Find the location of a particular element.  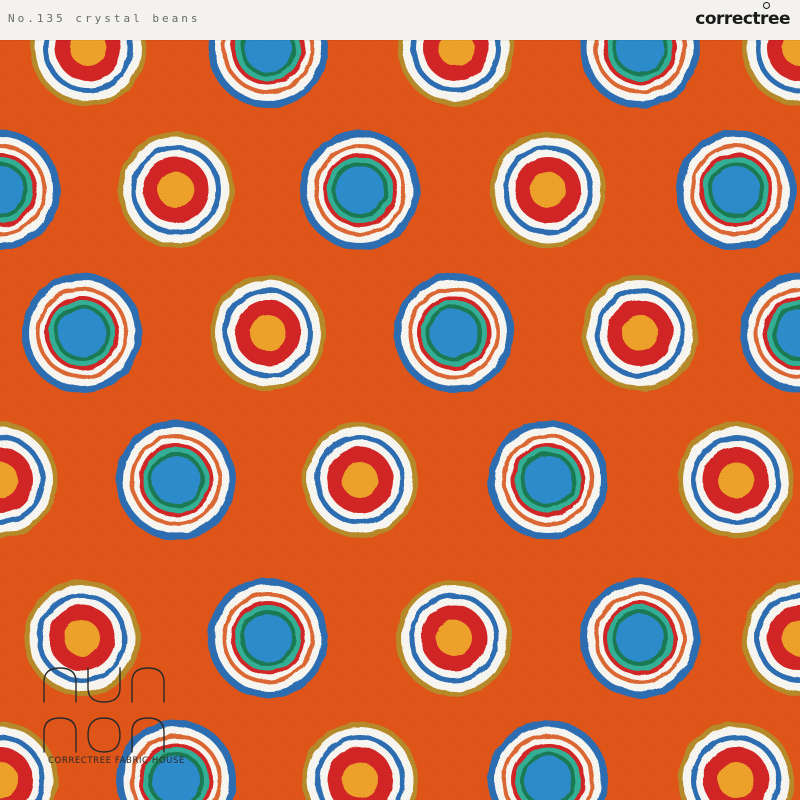

fabric-house-caption: CORRECTREE FABRIC HOUSE is located at coordinates (116, 761).